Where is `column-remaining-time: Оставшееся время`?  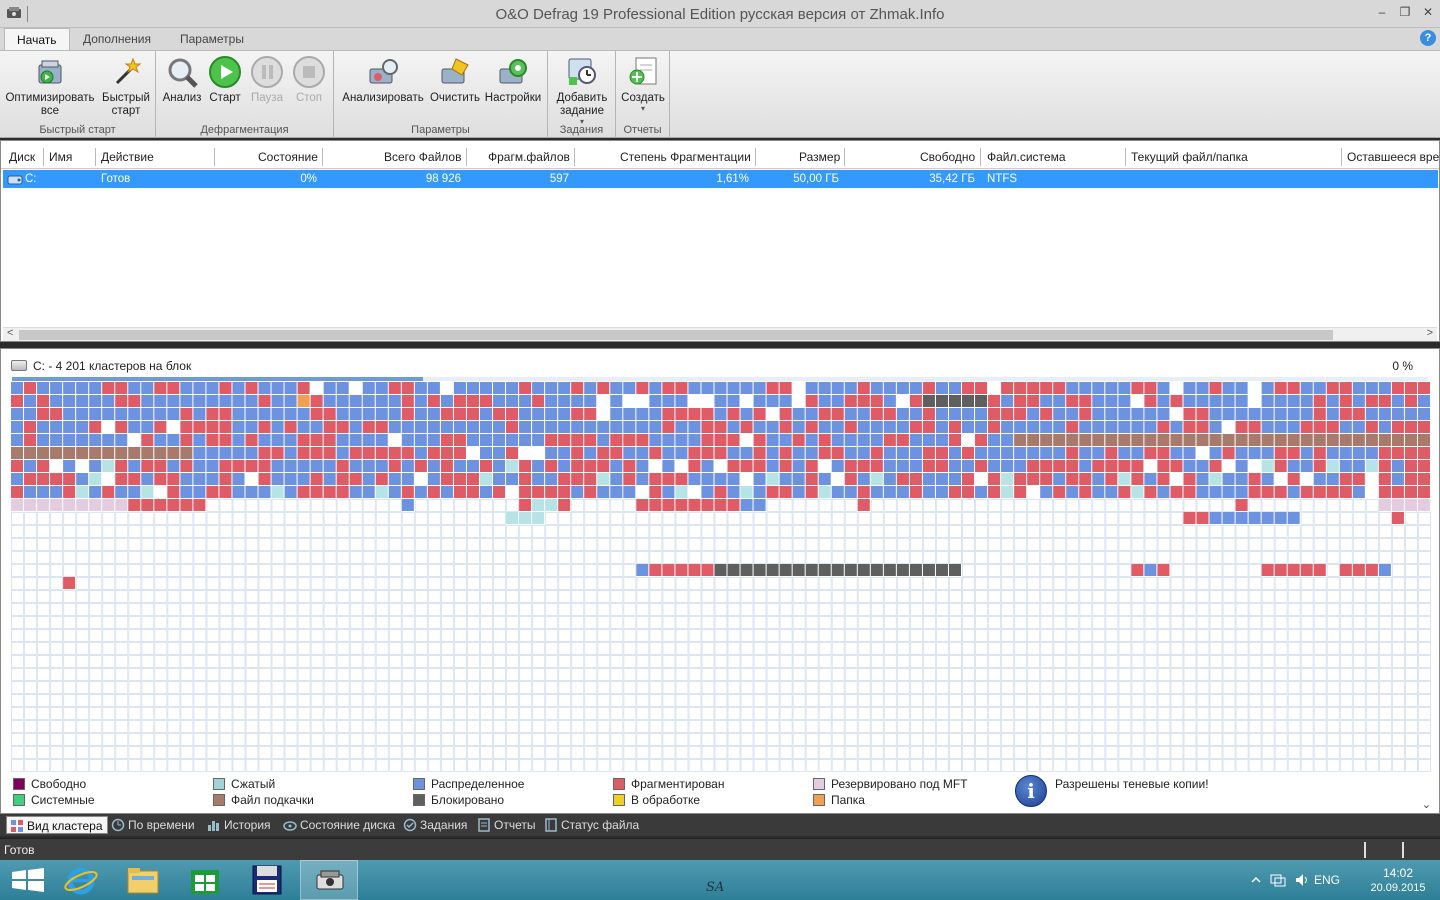
column-remaining-time: Оставшееся время is located at coordinates (1393, 157).